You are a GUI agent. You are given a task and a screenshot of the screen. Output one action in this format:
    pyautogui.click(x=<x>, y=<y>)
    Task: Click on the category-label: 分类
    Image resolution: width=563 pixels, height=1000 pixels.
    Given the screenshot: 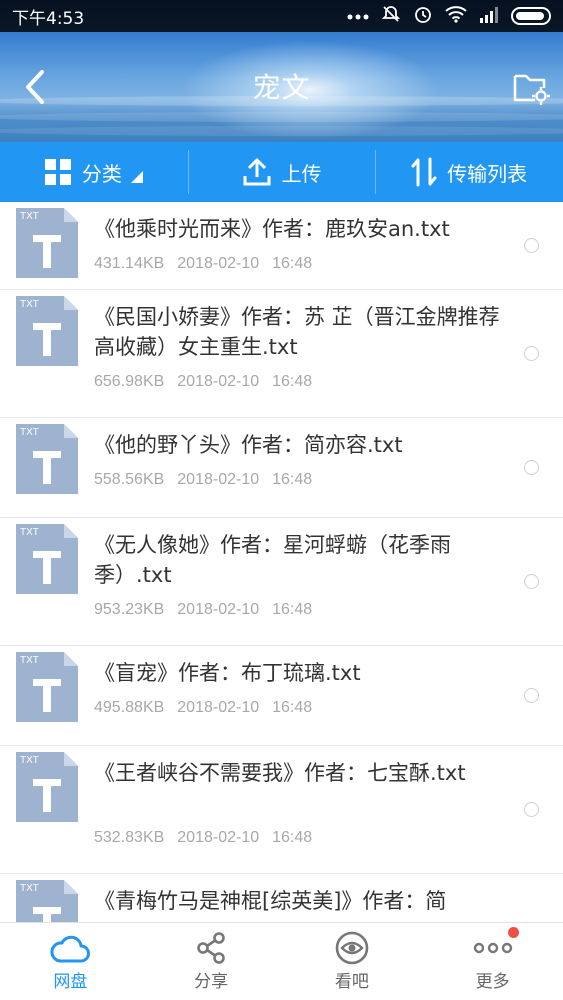 What is the action you would take?
    pyautogui.click(x=101, y=173)
    